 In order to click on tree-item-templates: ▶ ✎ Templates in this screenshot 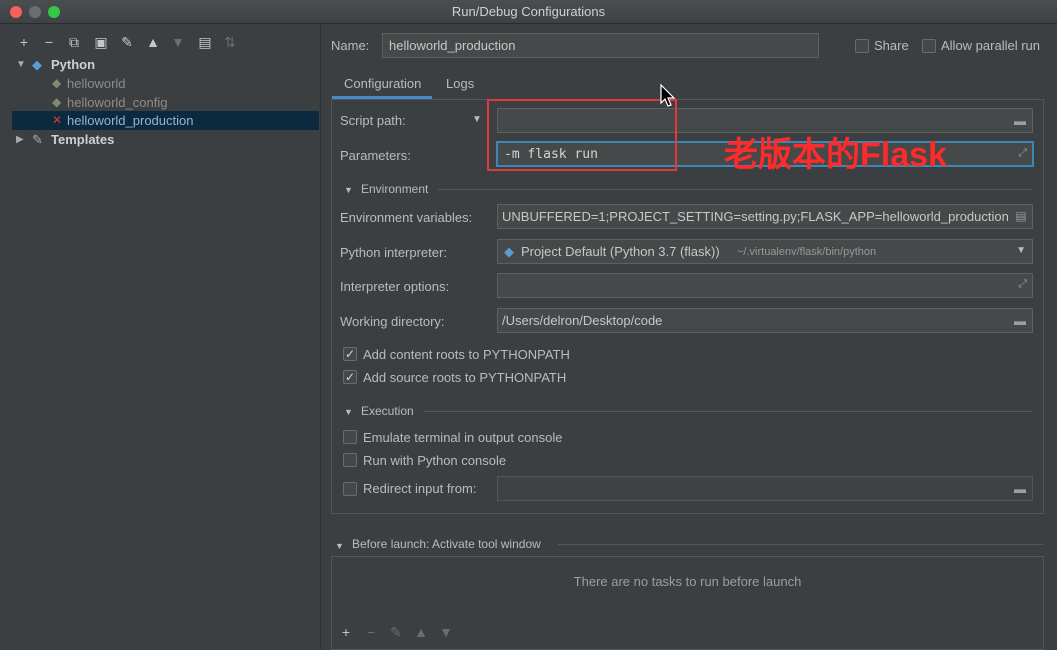, I will do `click(165, 139)`.